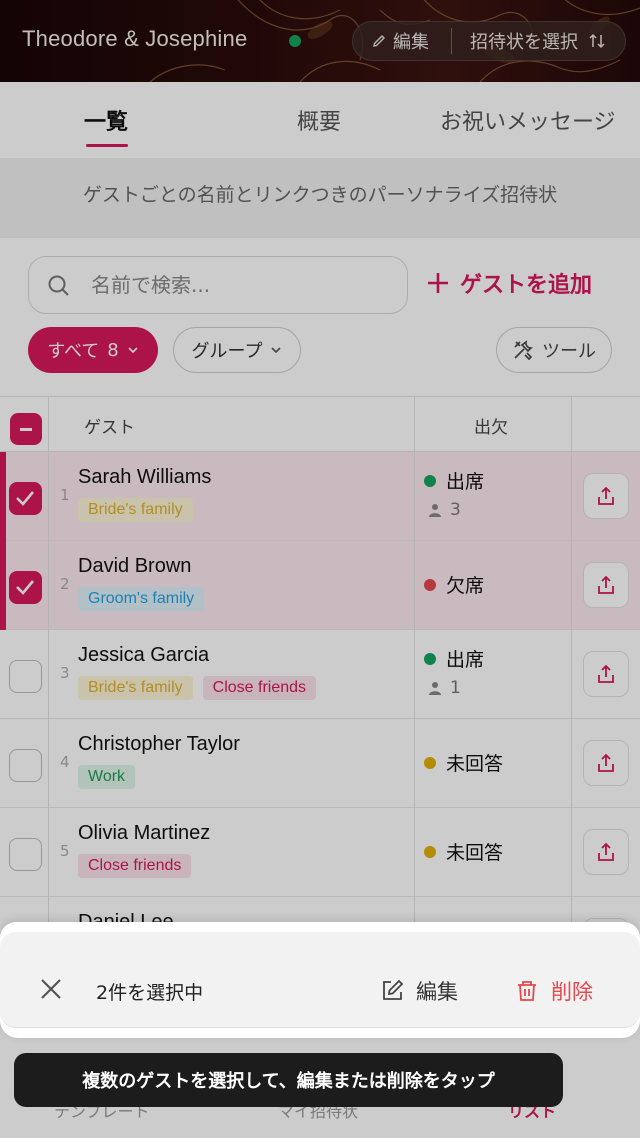  I want to click on table-header: ゲスト 出欠, so click(320, 424).